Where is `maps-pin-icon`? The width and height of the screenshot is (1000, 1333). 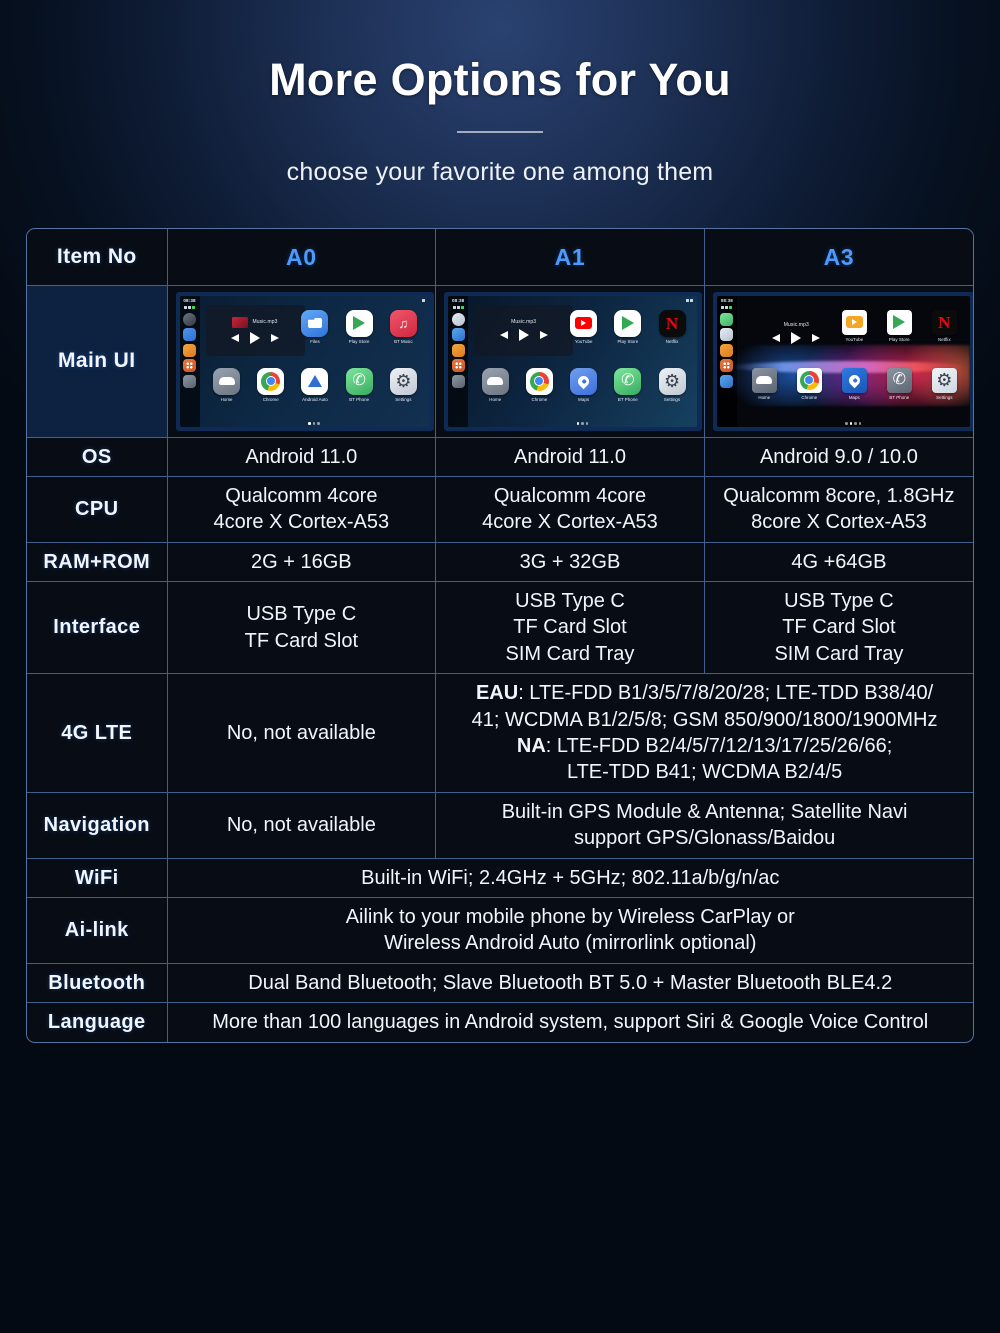 maps-pin-icon is located at coordinates (854, 380).